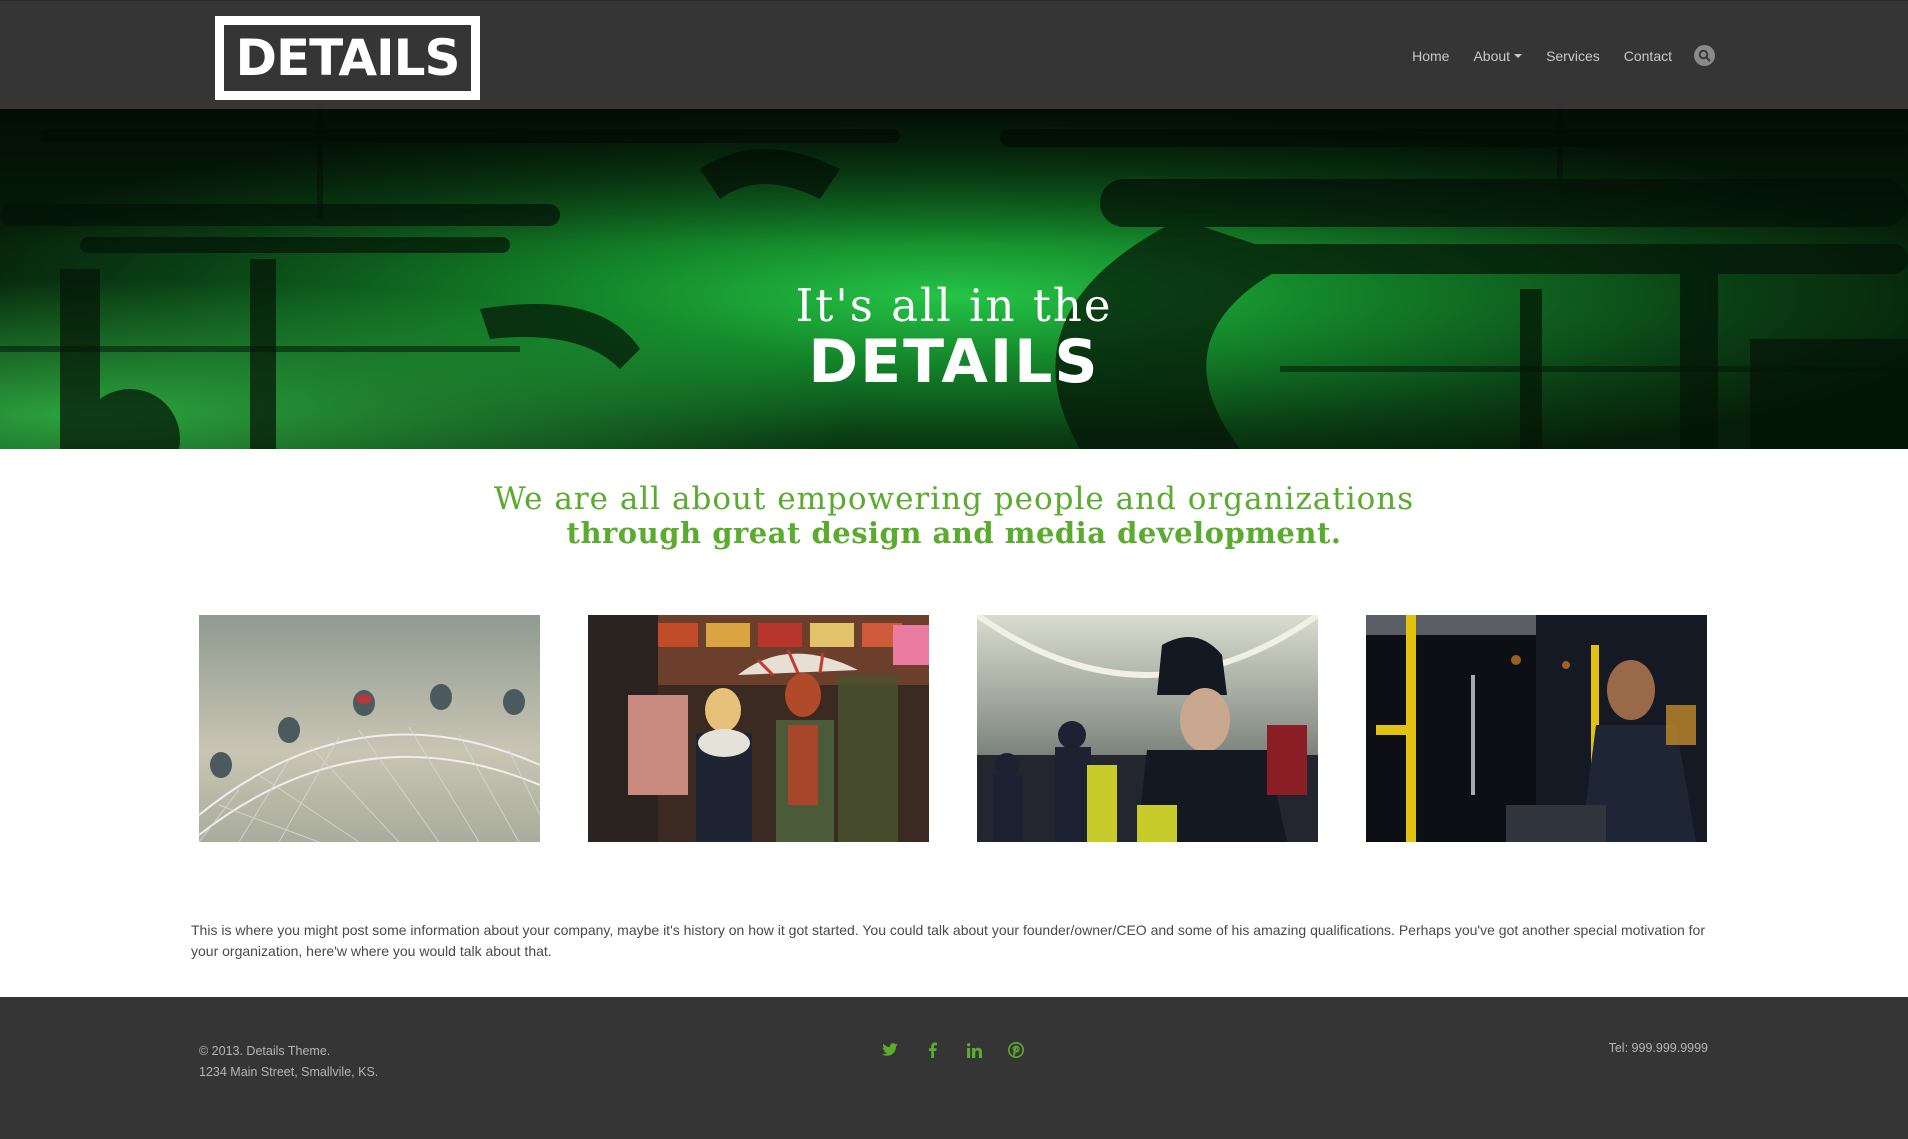 This screenshot has width=1908, height=1139. I want to click on nav-about: About, so click(1498, 55).